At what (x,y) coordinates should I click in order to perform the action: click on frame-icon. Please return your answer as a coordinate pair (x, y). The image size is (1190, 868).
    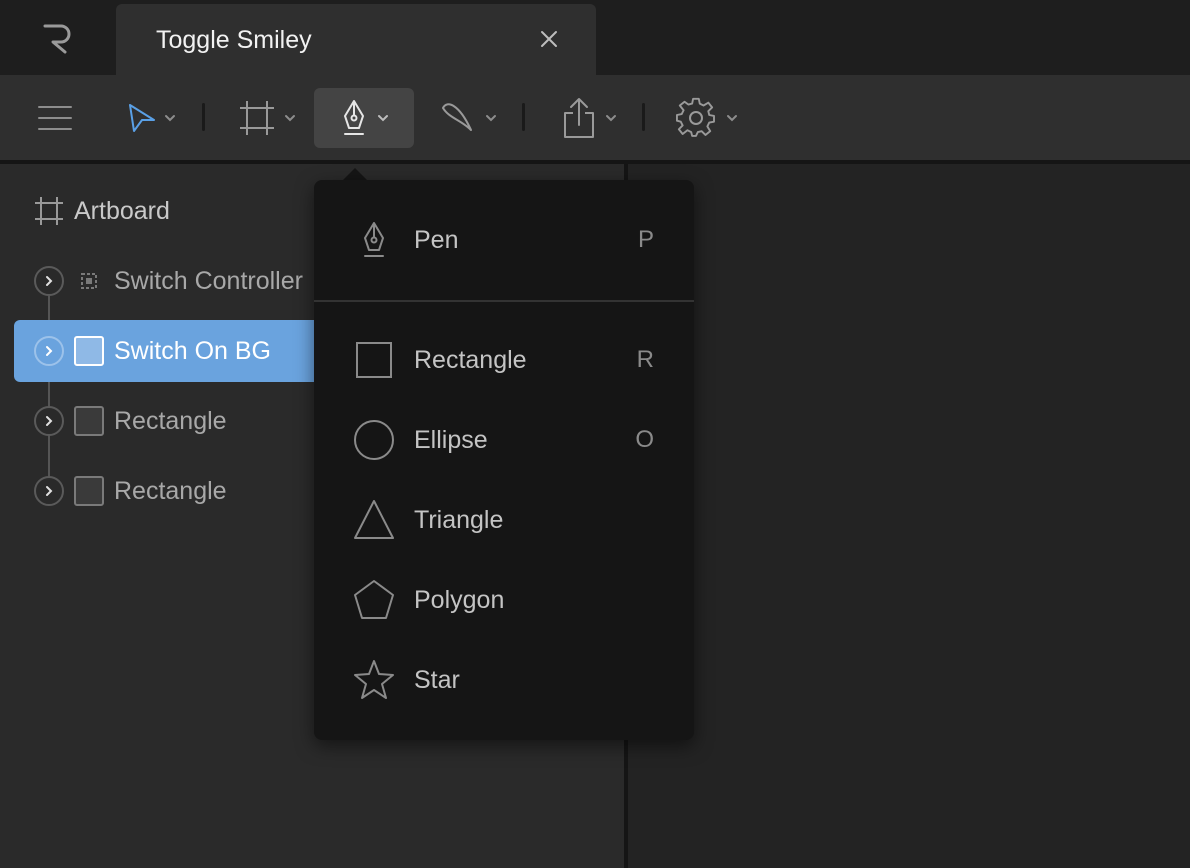
    Looking at the image, I should click on (257, 118).